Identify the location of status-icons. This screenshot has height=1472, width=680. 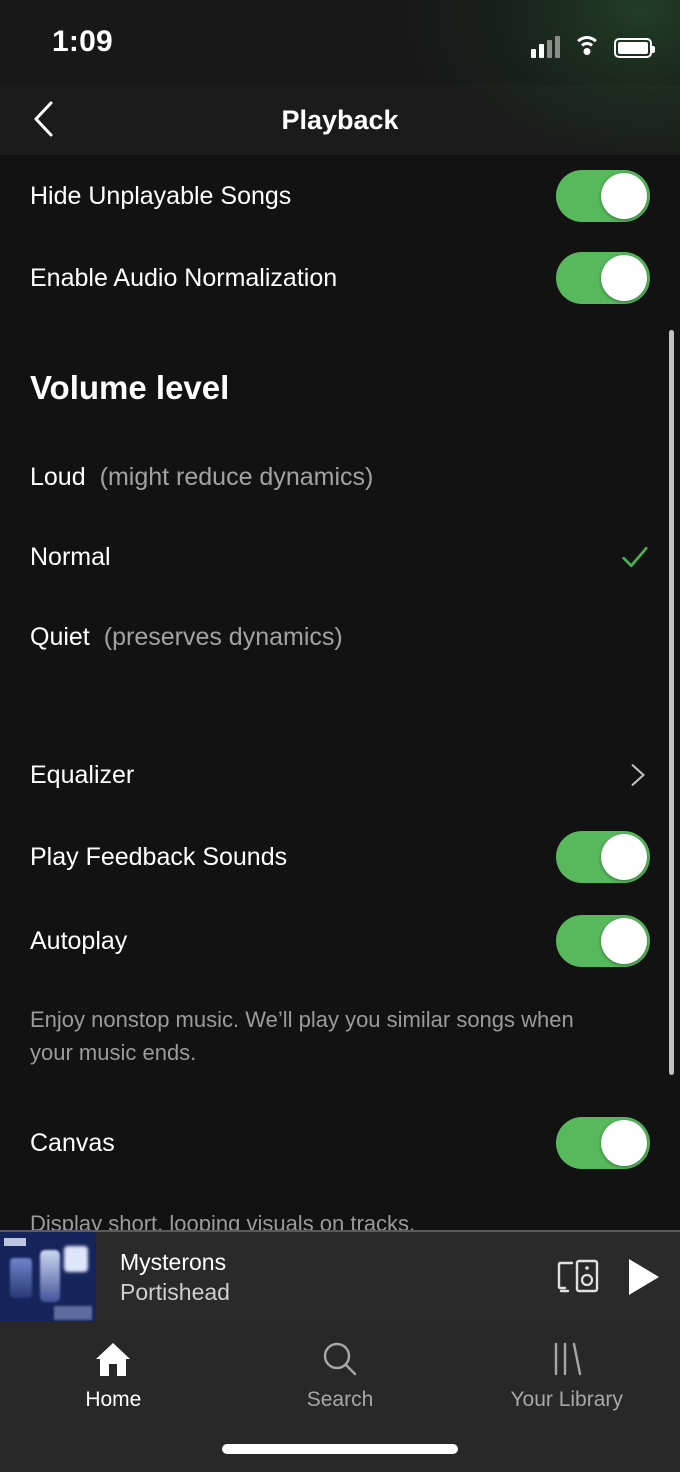
(593, 42).